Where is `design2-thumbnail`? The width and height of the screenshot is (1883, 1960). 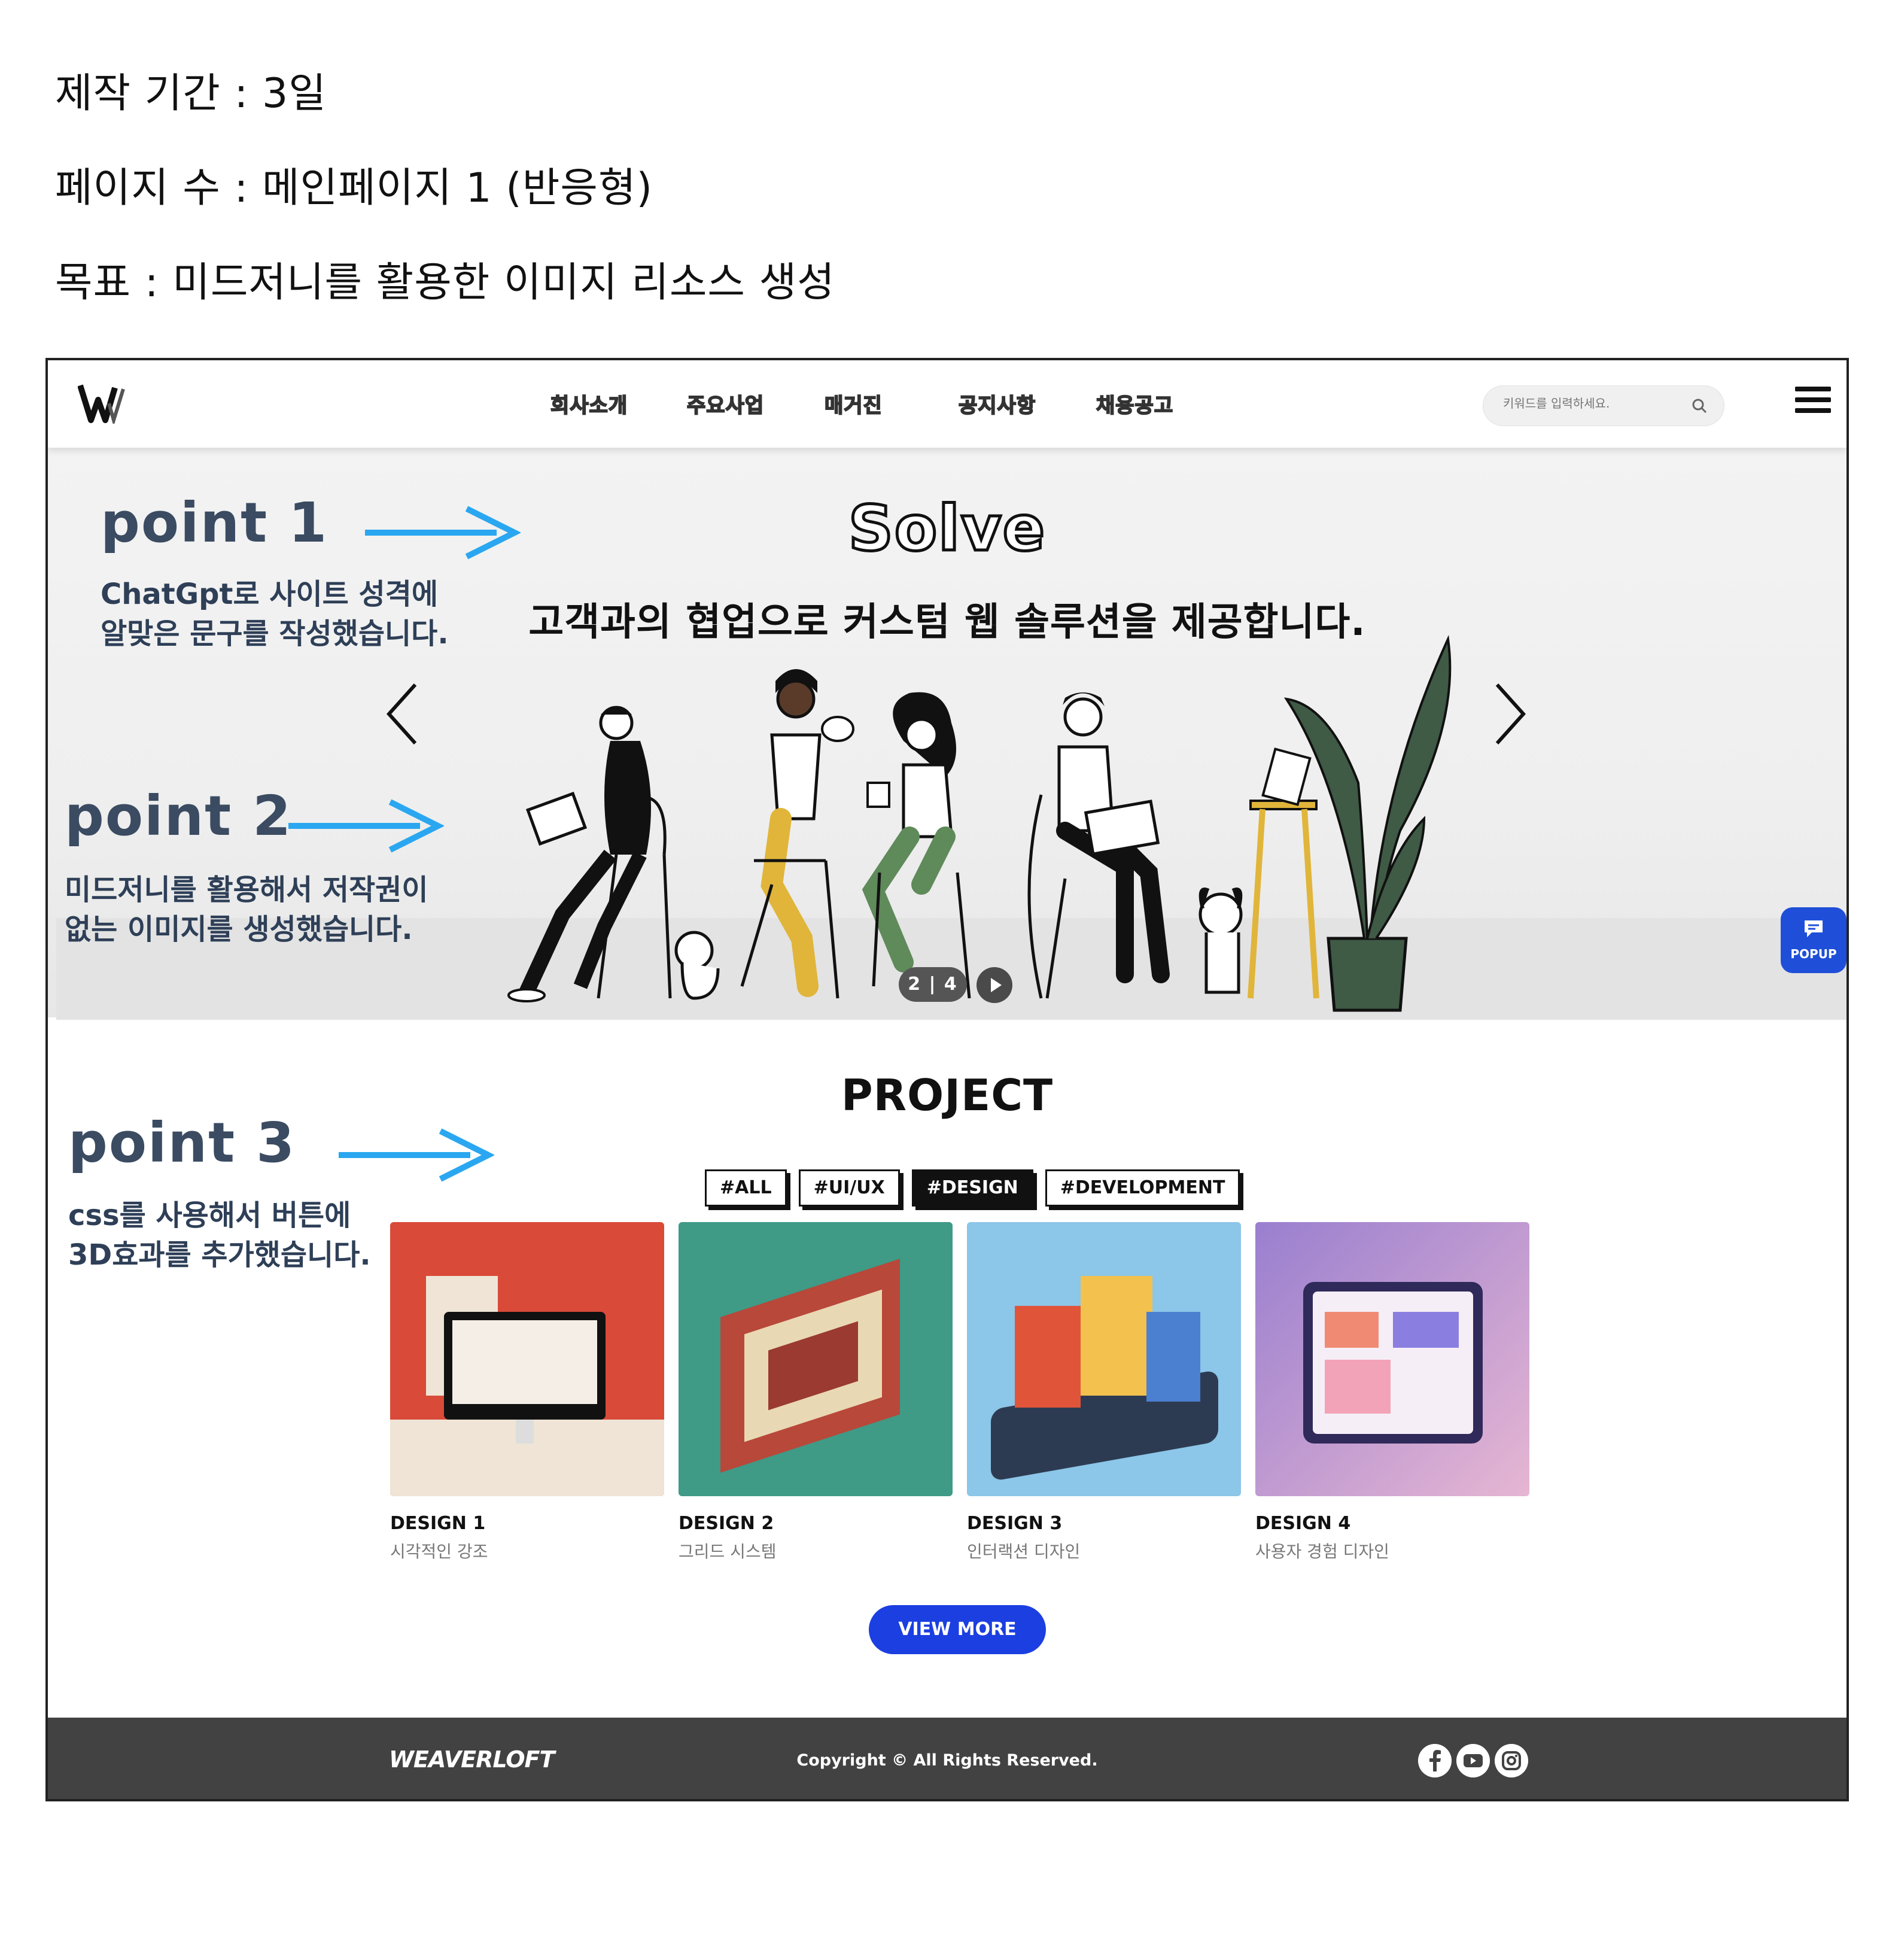
design2-thumbnail is located at coordinates (816, 1359).